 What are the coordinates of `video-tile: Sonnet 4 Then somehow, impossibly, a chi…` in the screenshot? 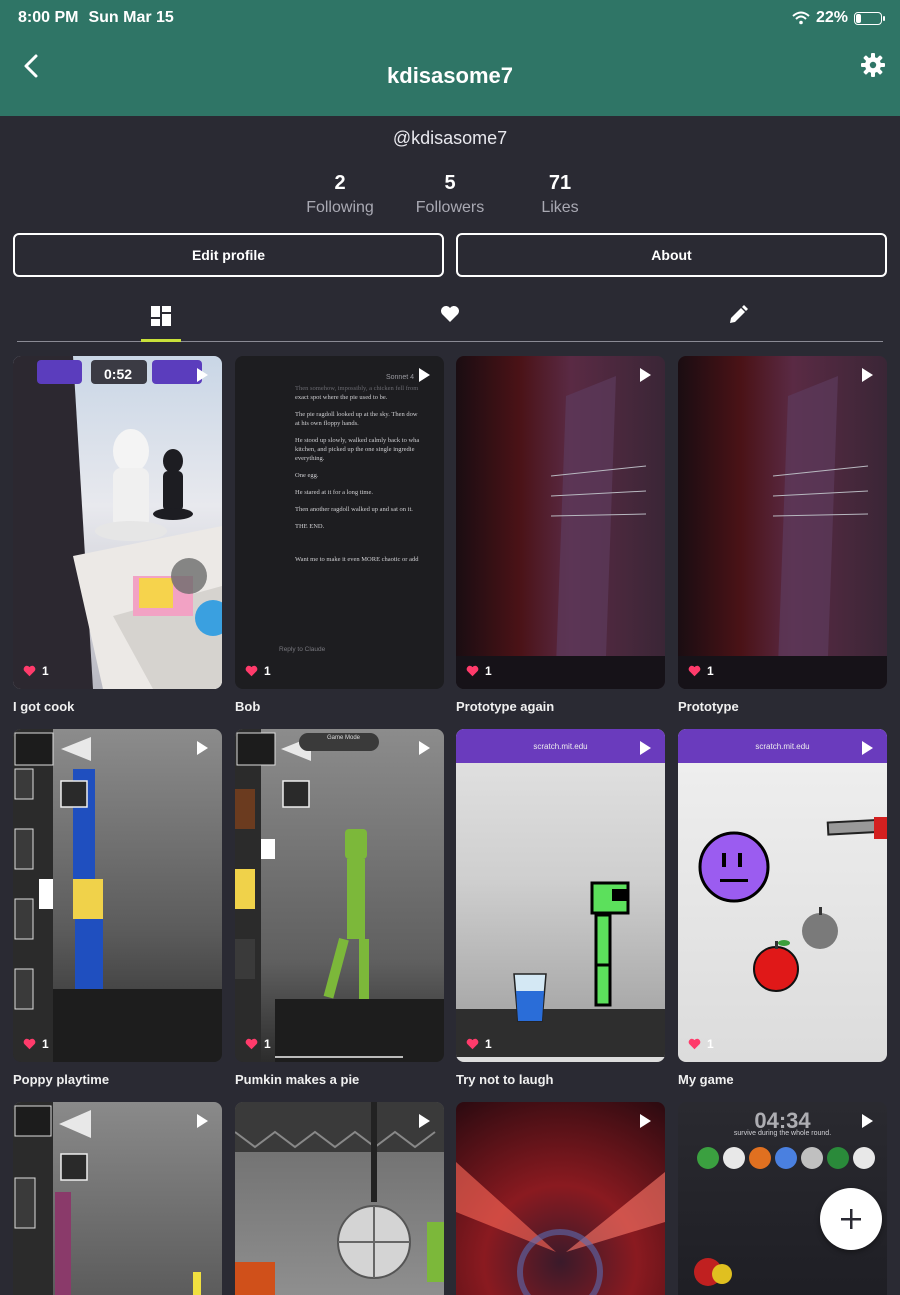 It's located at (339, 522).